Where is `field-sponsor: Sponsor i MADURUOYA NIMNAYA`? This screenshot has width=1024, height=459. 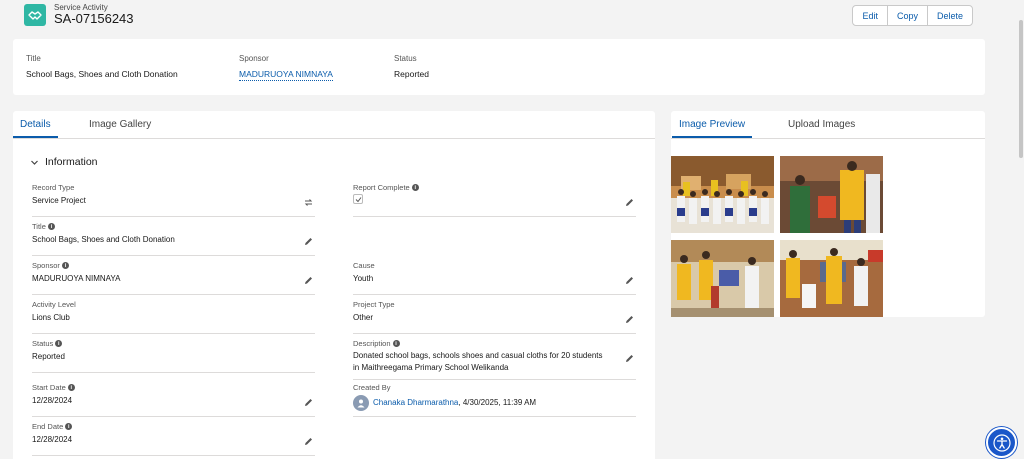 field-sponsor: Sponsor i MADURUOYA NIMNAYA is located at coordinates (173, 277).